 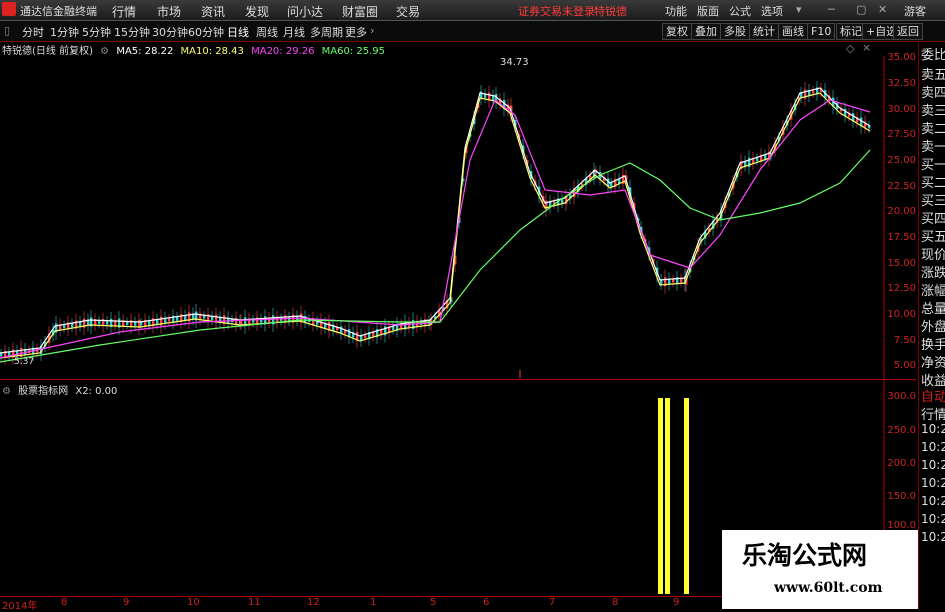 What do you see at coordinates (901, 396) in the screenshot?
I see `sub-y-tick: 300.0` at bounding box center [901, 396].